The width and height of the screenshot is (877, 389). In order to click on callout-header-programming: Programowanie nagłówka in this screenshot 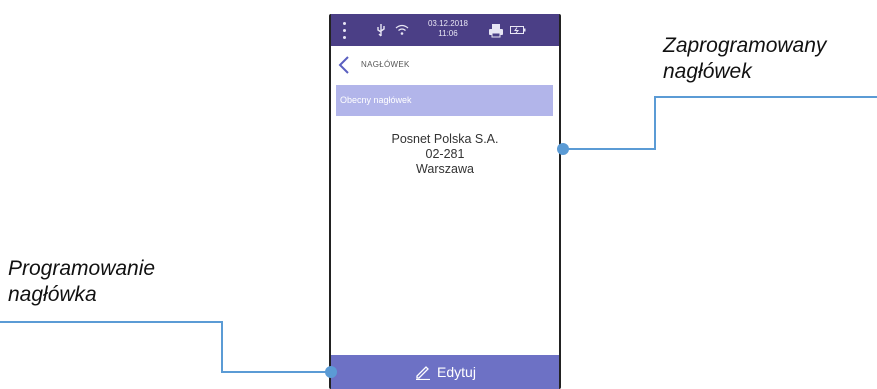, I will do `click(81, 282)`.